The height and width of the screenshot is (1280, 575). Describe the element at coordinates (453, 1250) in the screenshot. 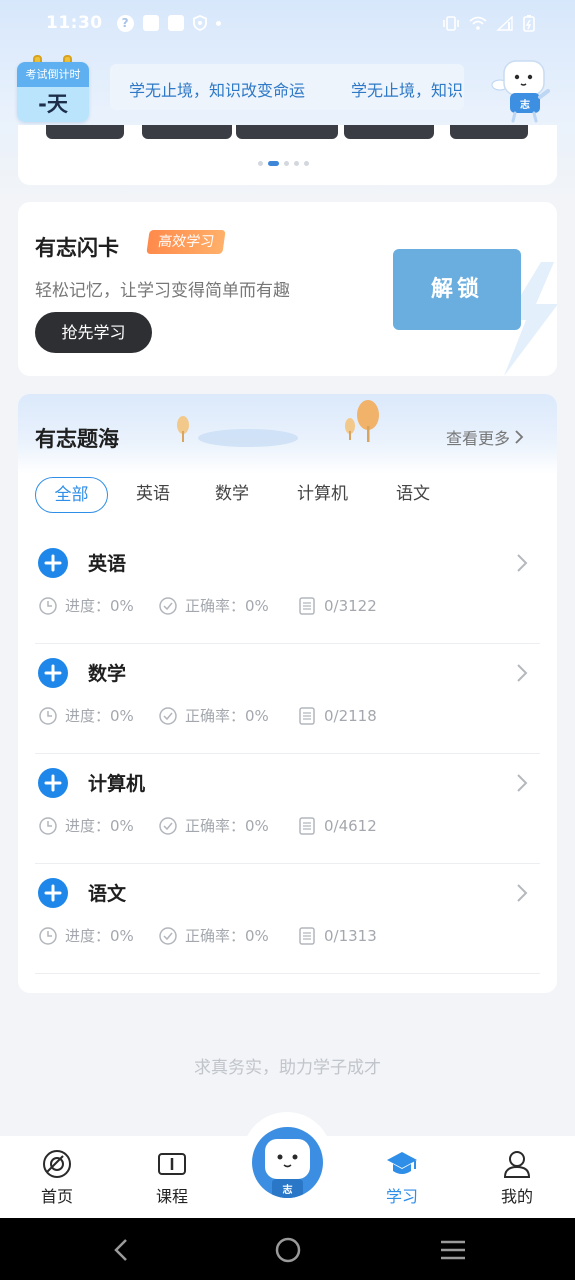

I see `menu-icon` at that location.